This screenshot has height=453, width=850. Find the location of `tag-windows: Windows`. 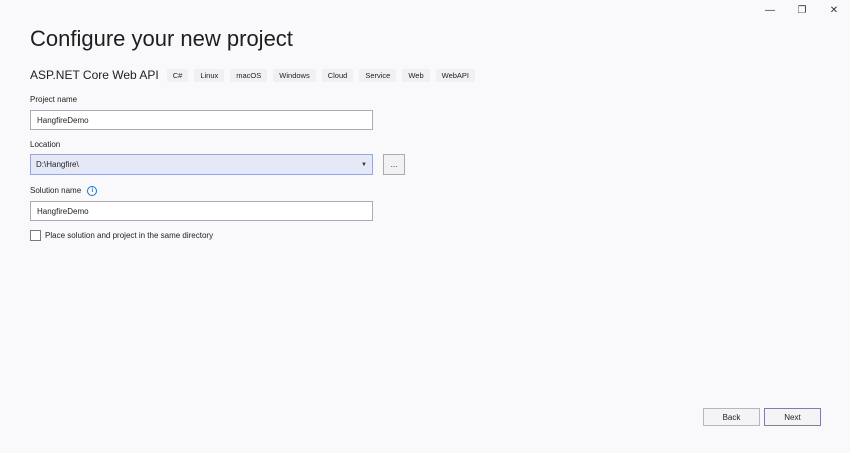

tag-windows: Windows is located at coordinates (294, 75).